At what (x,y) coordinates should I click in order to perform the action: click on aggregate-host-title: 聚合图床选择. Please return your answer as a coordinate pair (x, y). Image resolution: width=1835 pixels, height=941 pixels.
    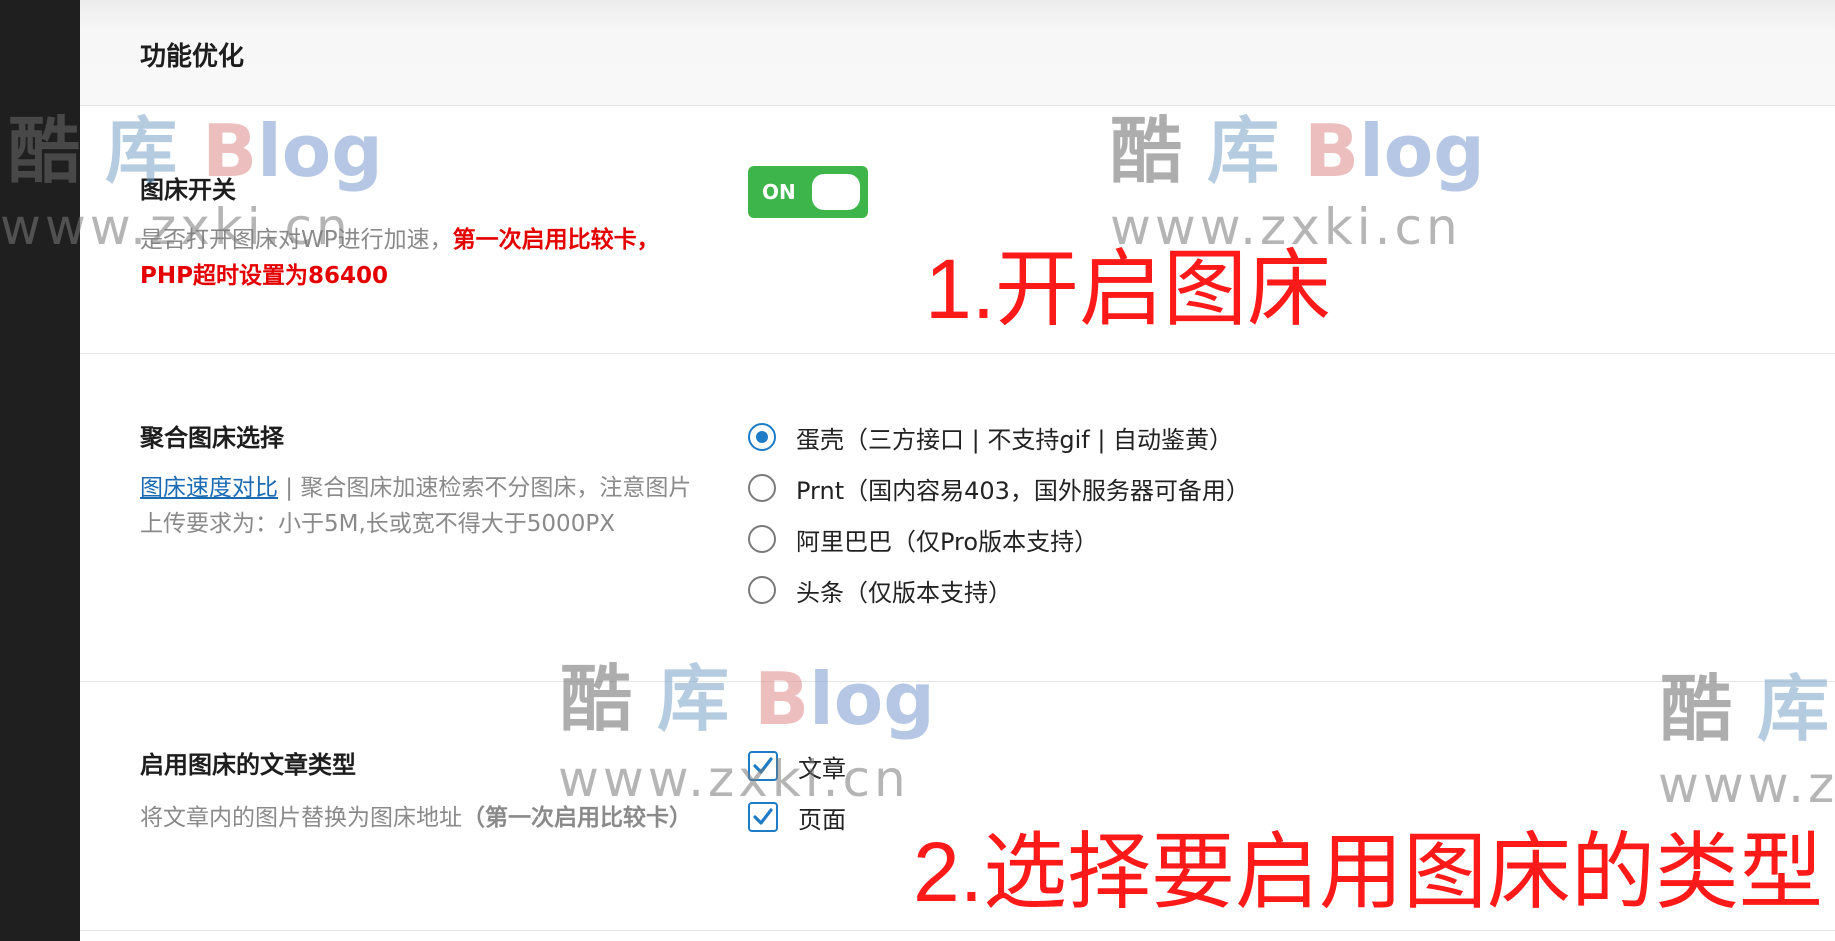
    Looking at the image, I should click on (212, 438).